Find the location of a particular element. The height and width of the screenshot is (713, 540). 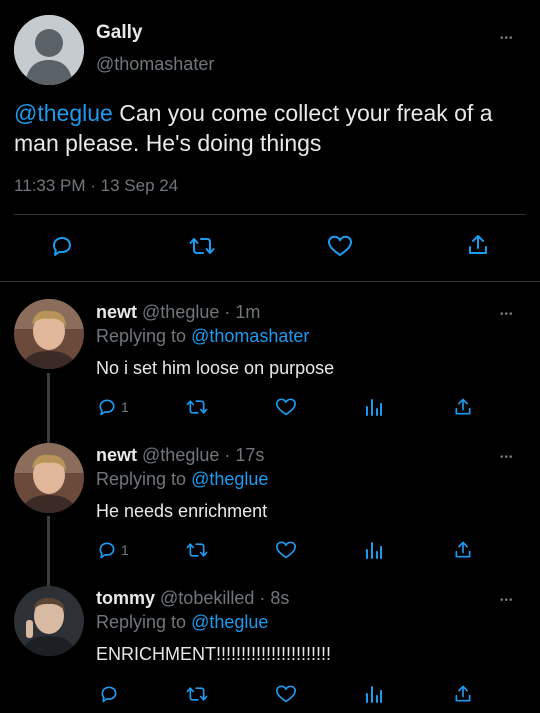

reply-text: No i set him loose on purpose is located at coordinates (215, 368).